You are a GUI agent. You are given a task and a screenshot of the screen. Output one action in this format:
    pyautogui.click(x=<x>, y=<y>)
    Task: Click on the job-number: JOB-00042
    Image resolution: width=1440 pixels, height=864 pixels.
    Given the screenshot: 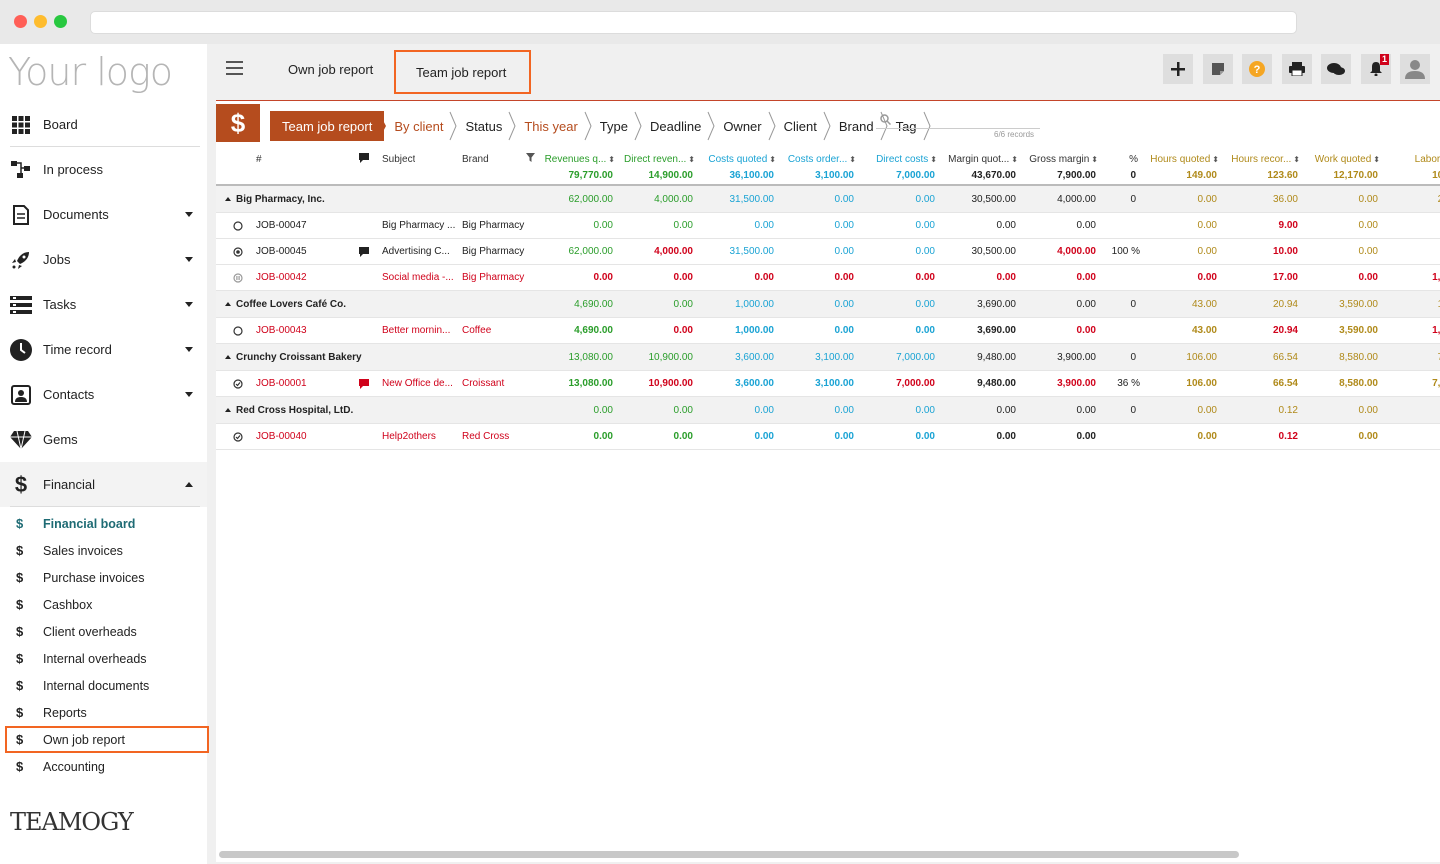 What is the action you would take?
    pyautogui.click(x=281, y=277)
    